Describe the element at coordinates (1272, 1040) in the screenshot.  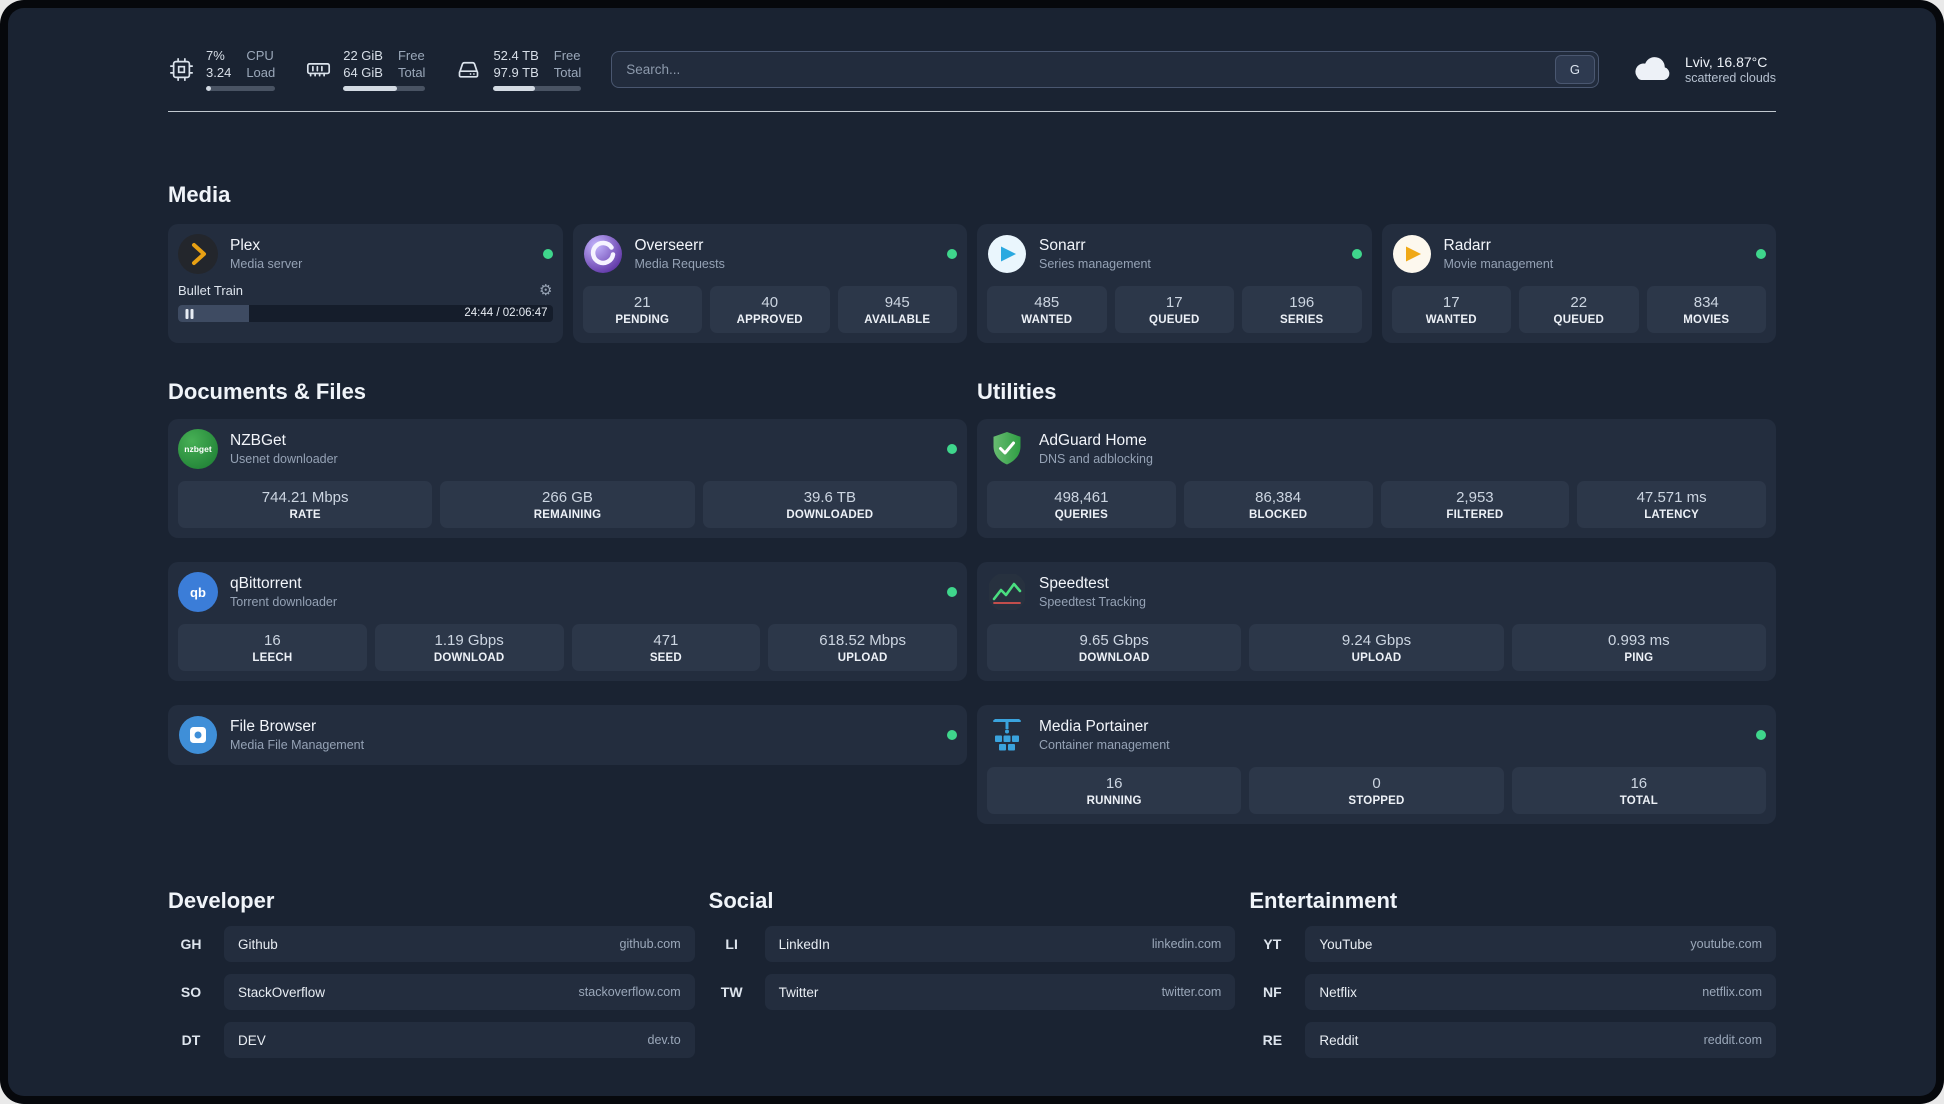
I see `bookmark-abbr: RE` at that location.